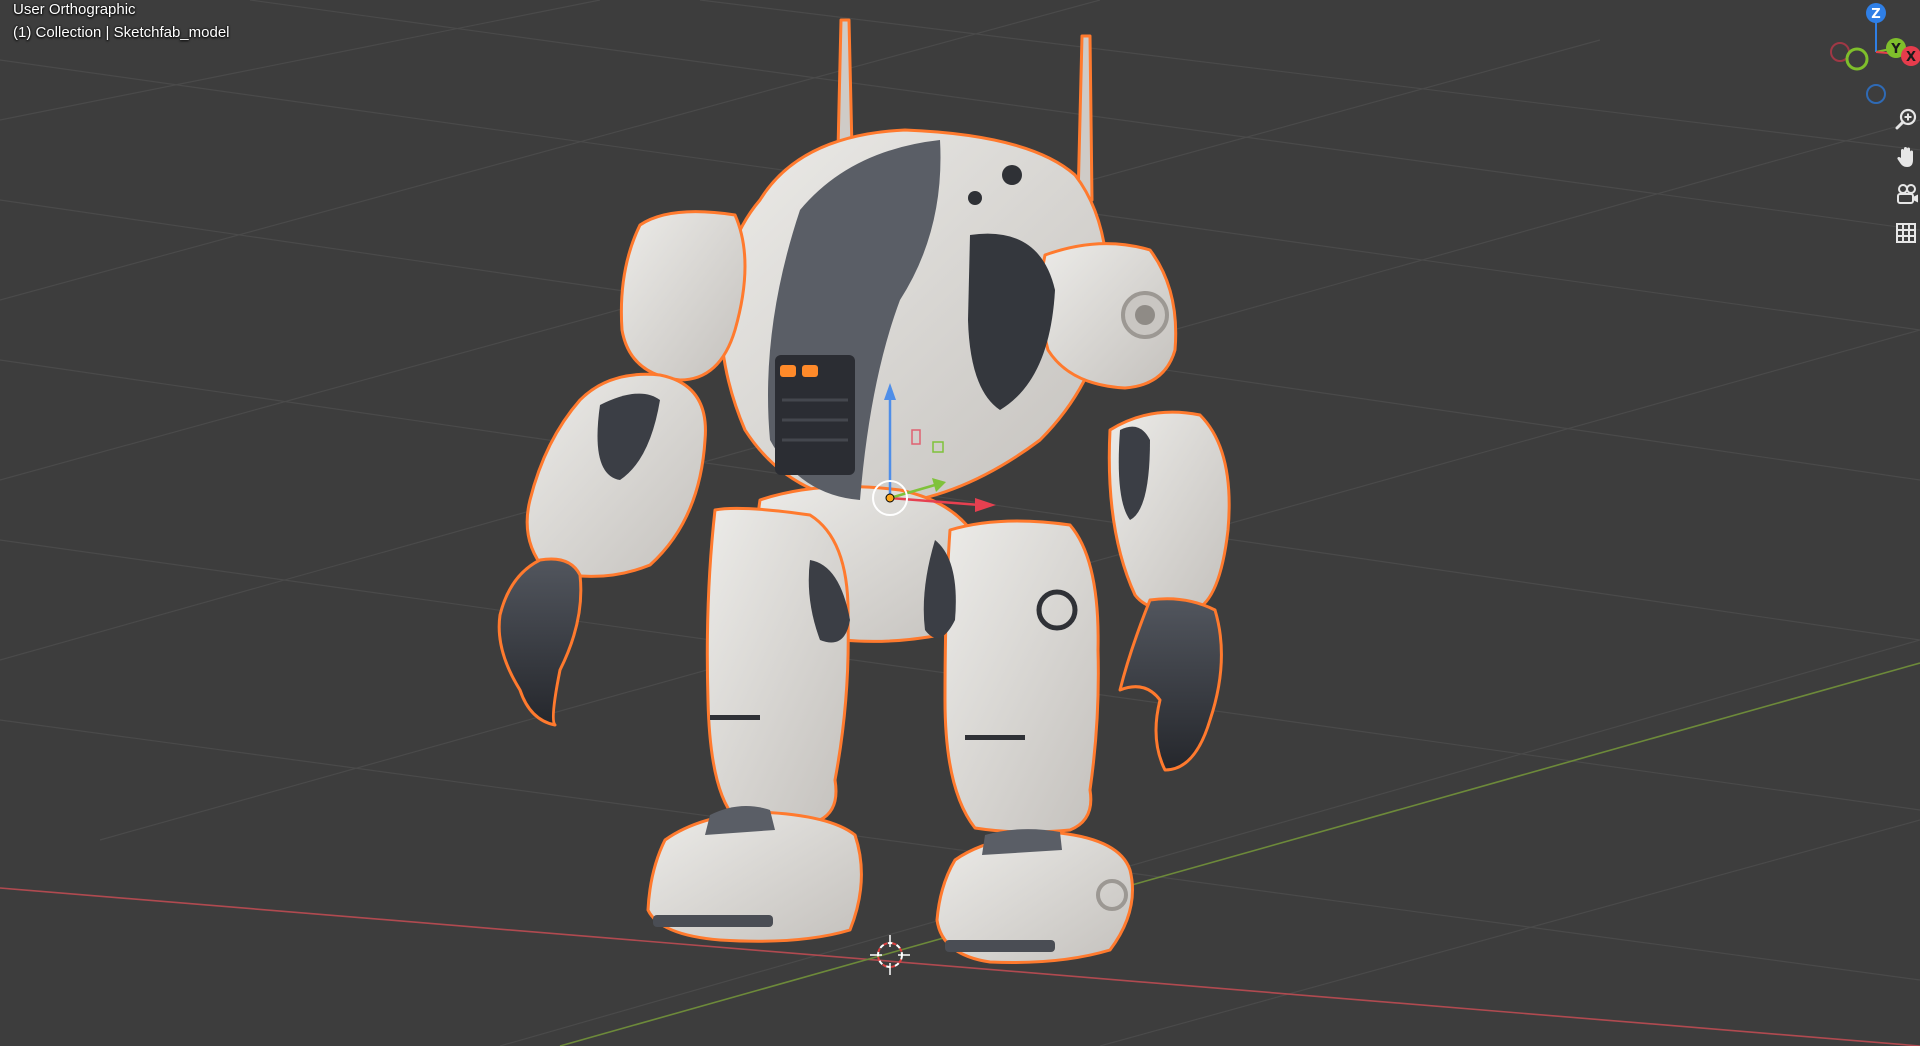 This screenshot has width=1920, height=1046. I want to click on gizmo-z-label: Z, so click(1875, 14).